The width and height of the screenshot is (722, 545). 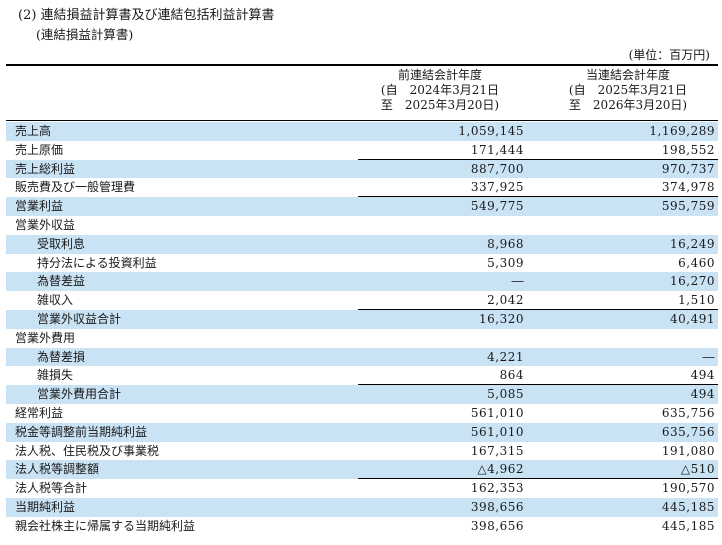 I want to click on current-year-value: 374,978, so click(x=688, y=187).